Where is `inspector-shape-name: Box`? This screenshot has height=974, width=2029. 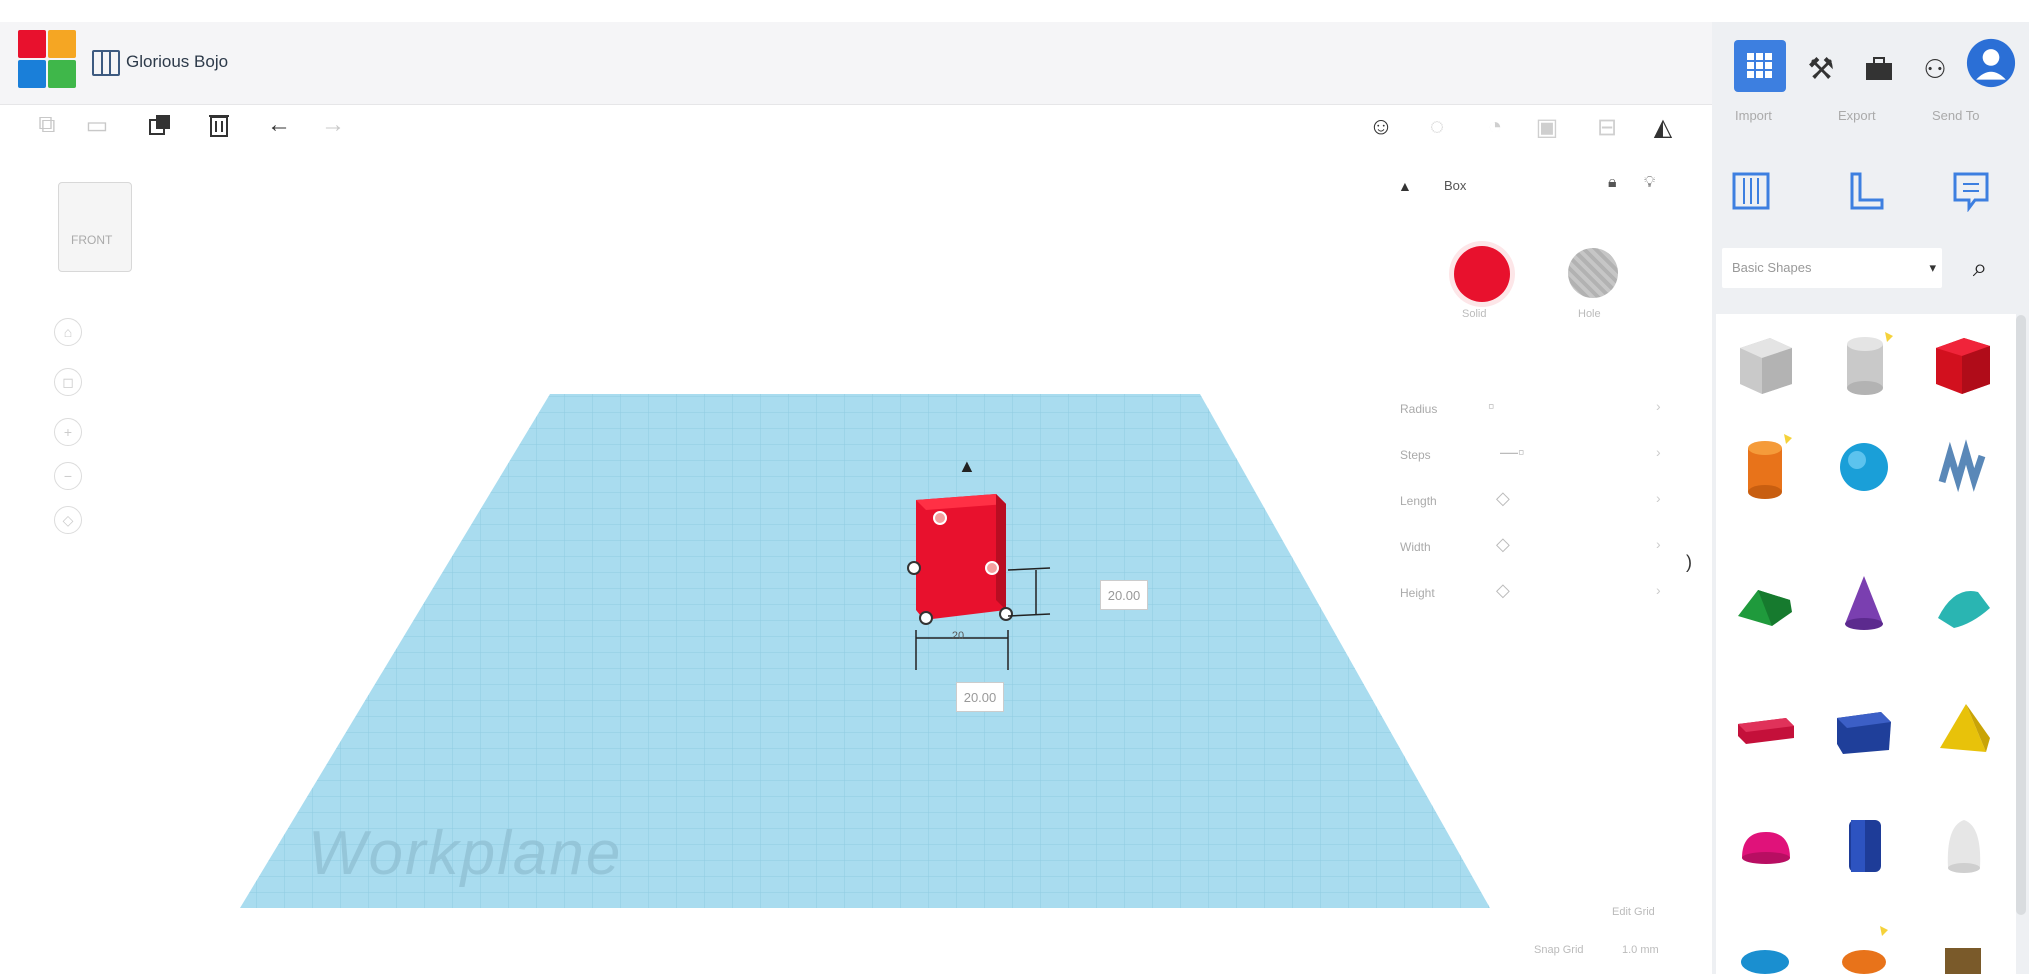 inspector-shape-name: Box is located at coordinates (1455, 185).